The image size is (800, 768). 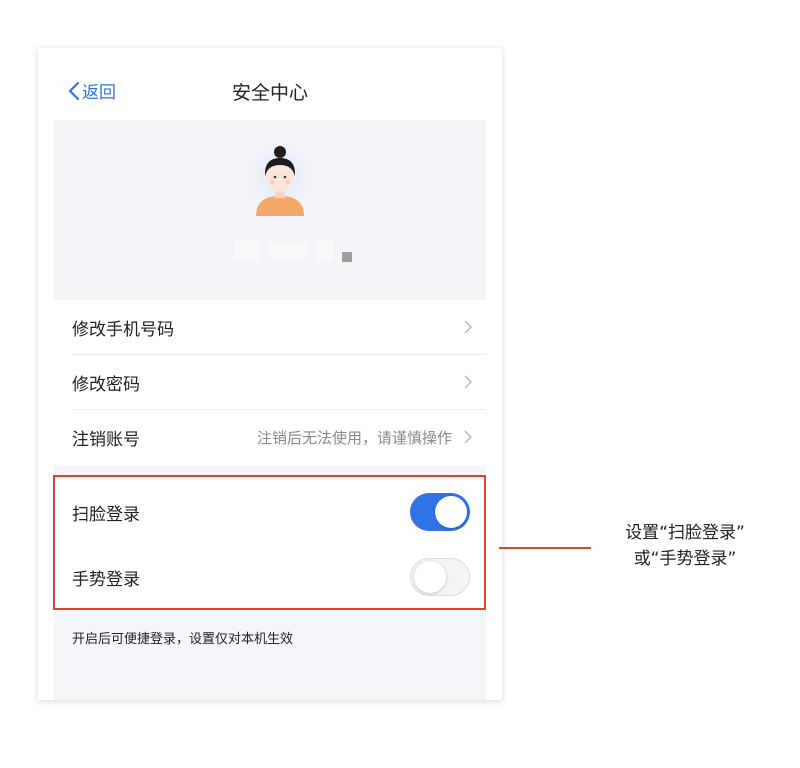 I want to click on cancel-account-hint: 注销后无法使用，请谨慎操作, so click(x=354, y=438).